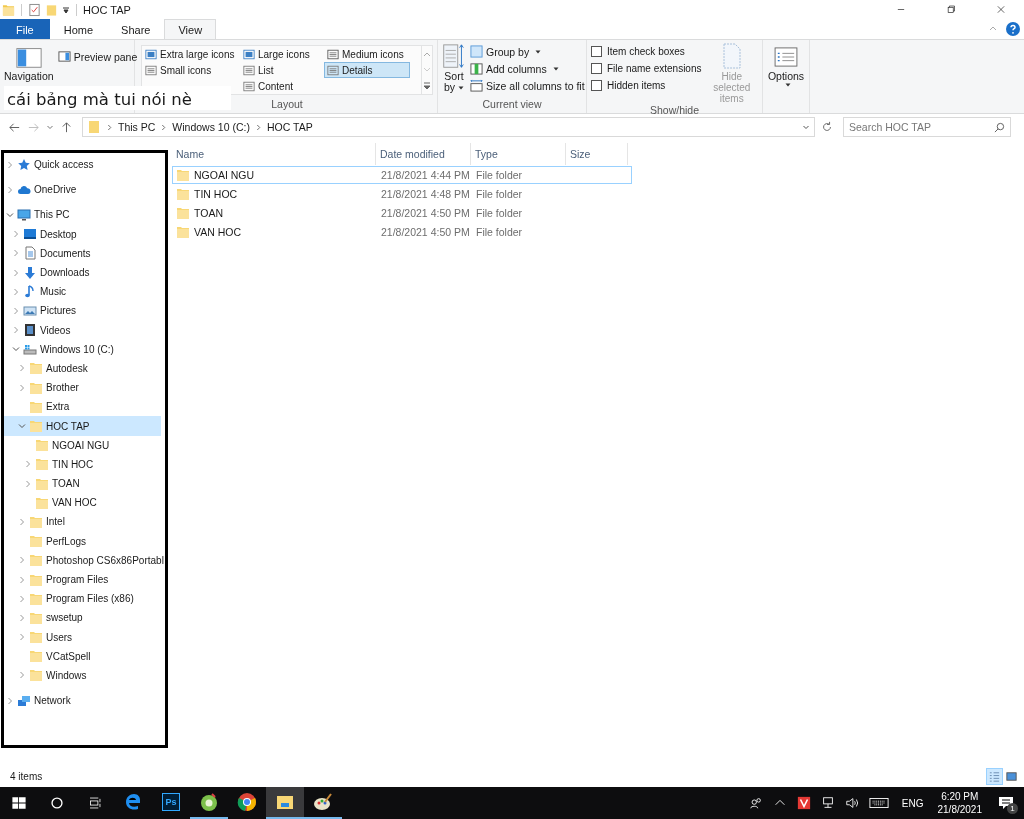 This screenshot has height=819, width=1024. What do you see at coordinates (74, 503) in the screenshot?
I see `nav-item-label: VAN HOC` at bounding box center [74, 503].